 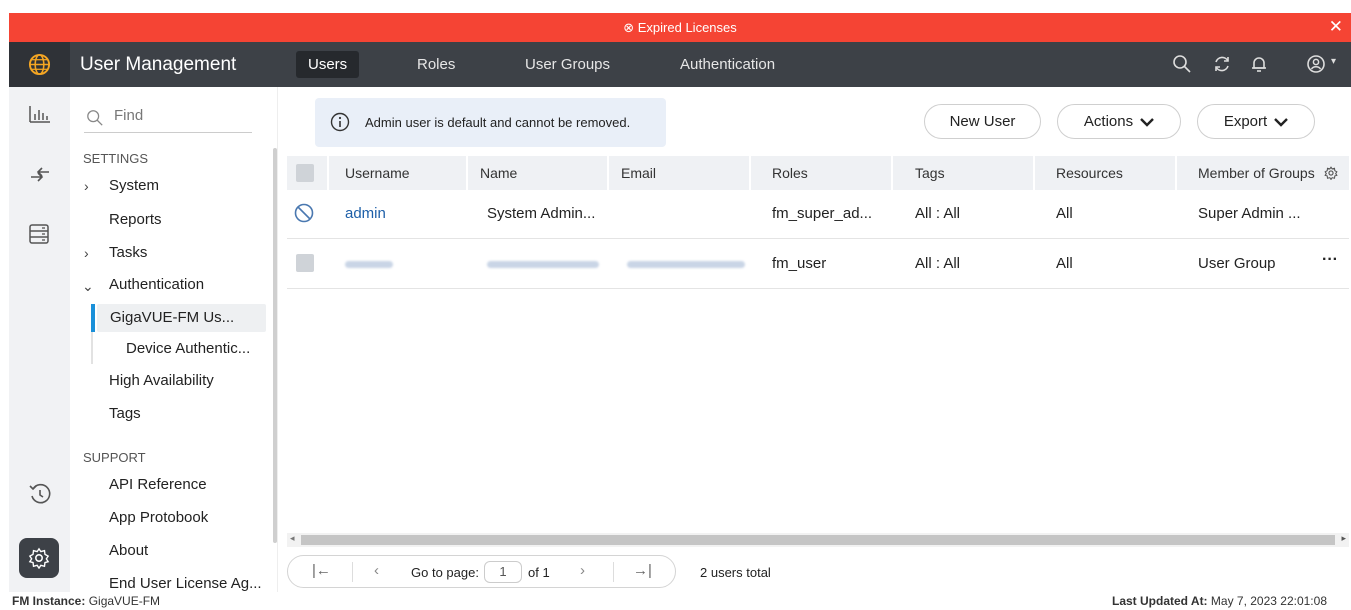 I want to click on nav-item-system: System, so click(x=134, y=185).